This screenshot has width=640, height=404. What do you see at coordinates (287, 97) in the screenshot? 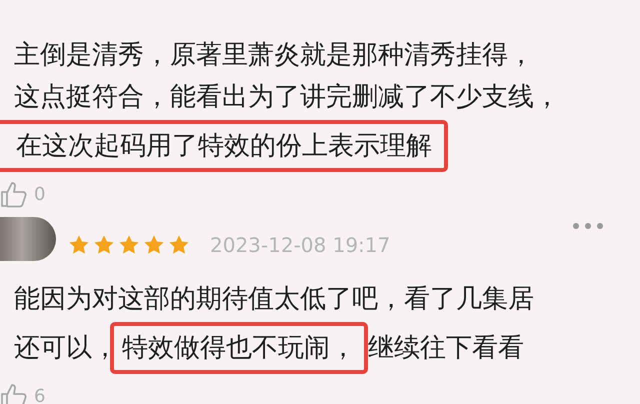
I see `review-text: 这点挺符合，能看出为了讲完删减了不少支线，` at bounding box center [287, 97].